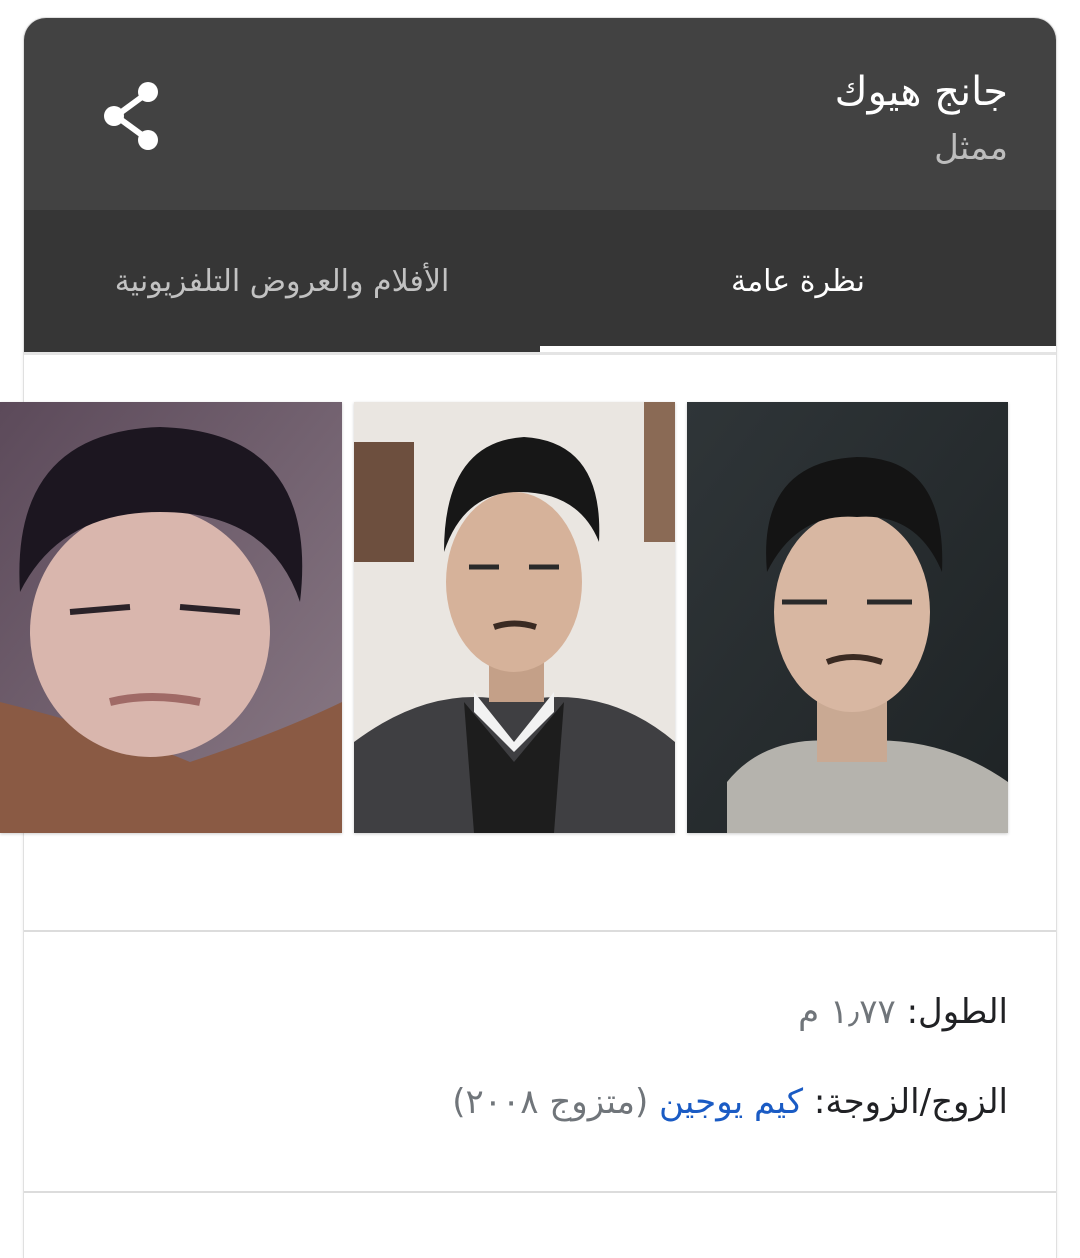 Image resolution: width=1080 pixels, height=1258 pixels. I want to click on tab-bar: نظرة عامة الأفلام والعروض التلفزيونية, so click(540, 282).